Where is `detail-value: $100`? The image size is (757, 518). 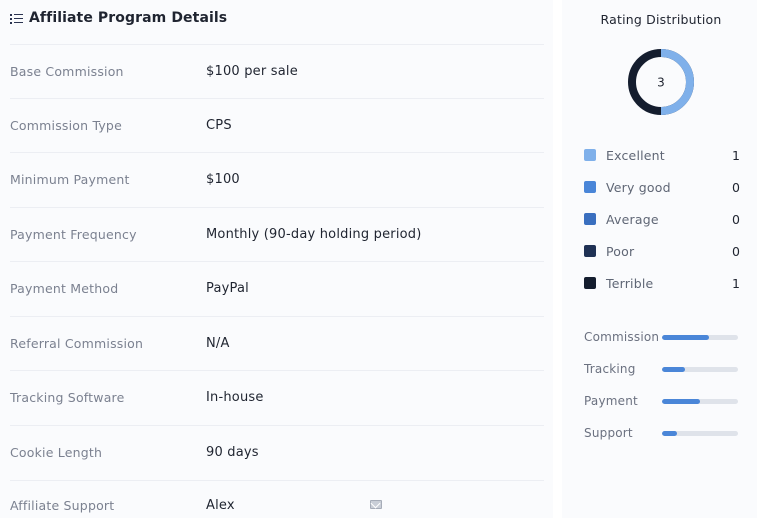 detail-value: $100 is located at coordinates (223, 179).